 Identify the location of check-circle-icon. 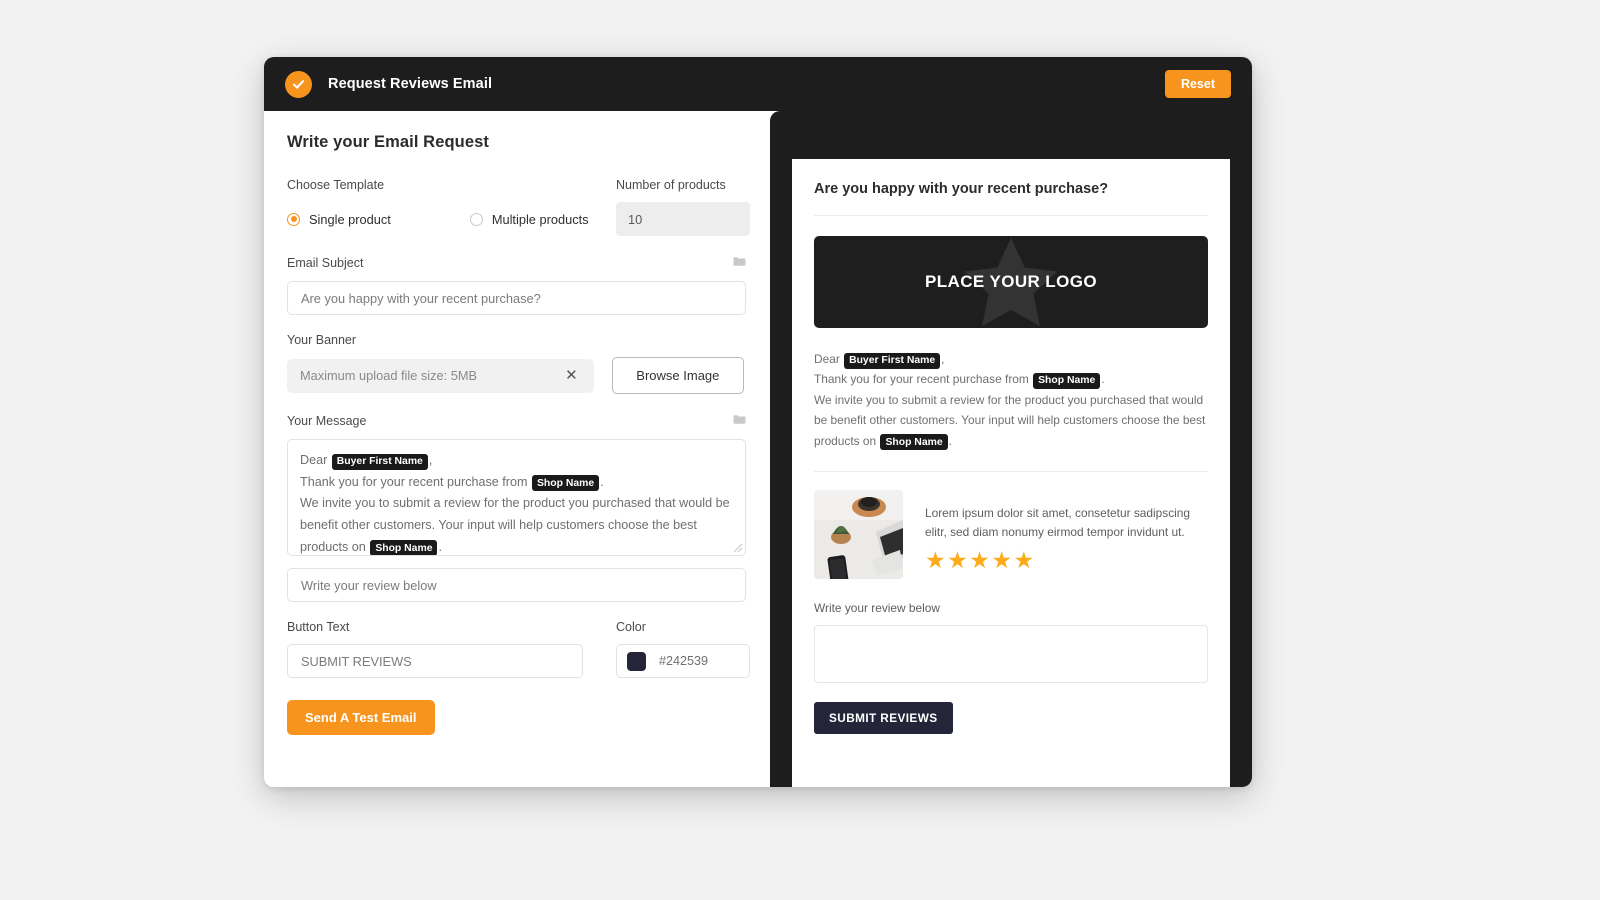
(298, 84).